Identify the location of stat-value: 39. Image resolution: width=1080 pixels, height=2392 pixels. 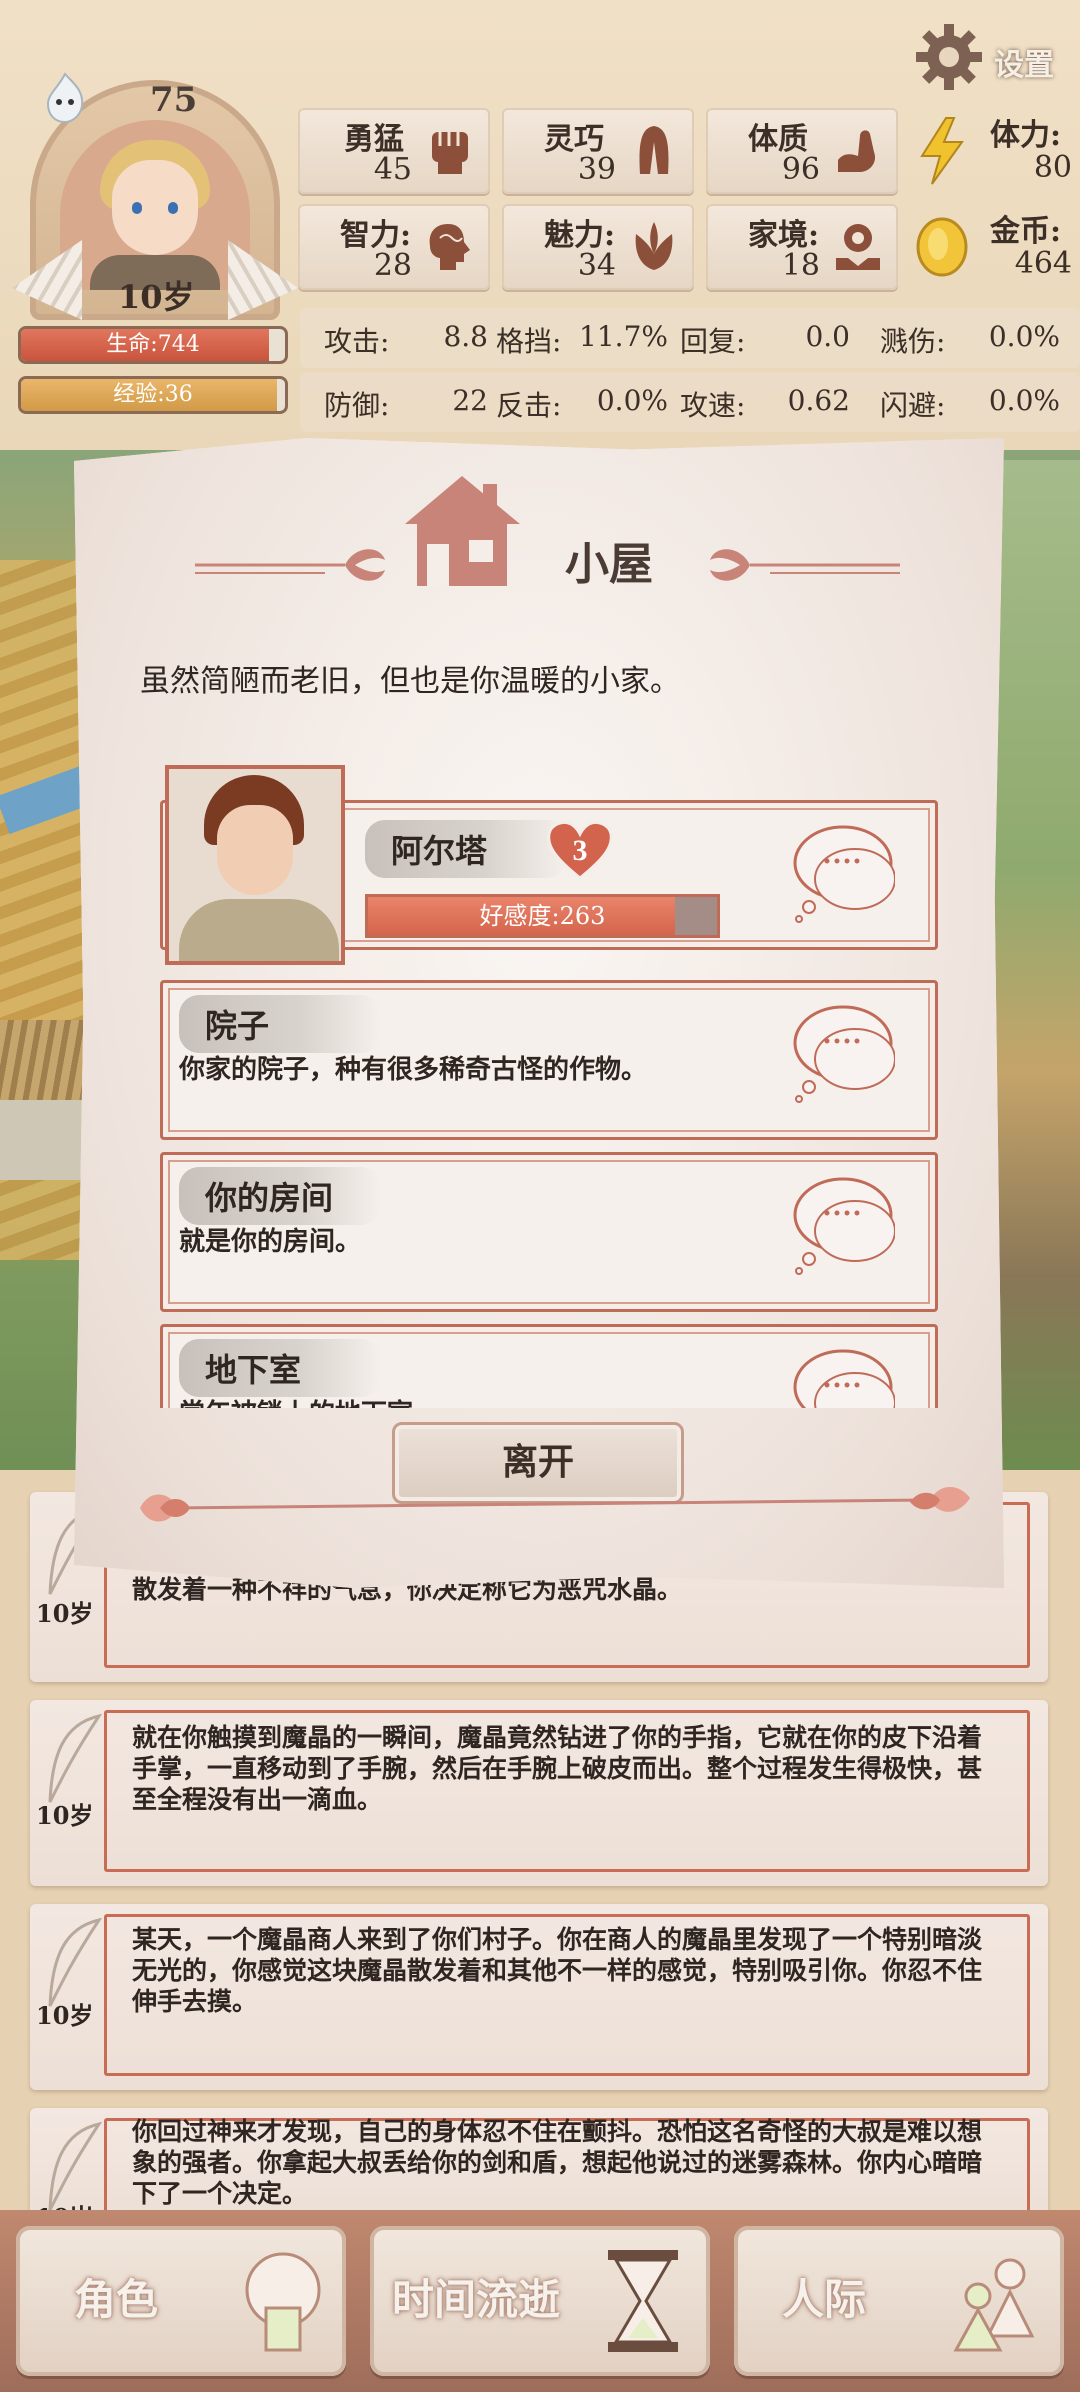
(596, 169).